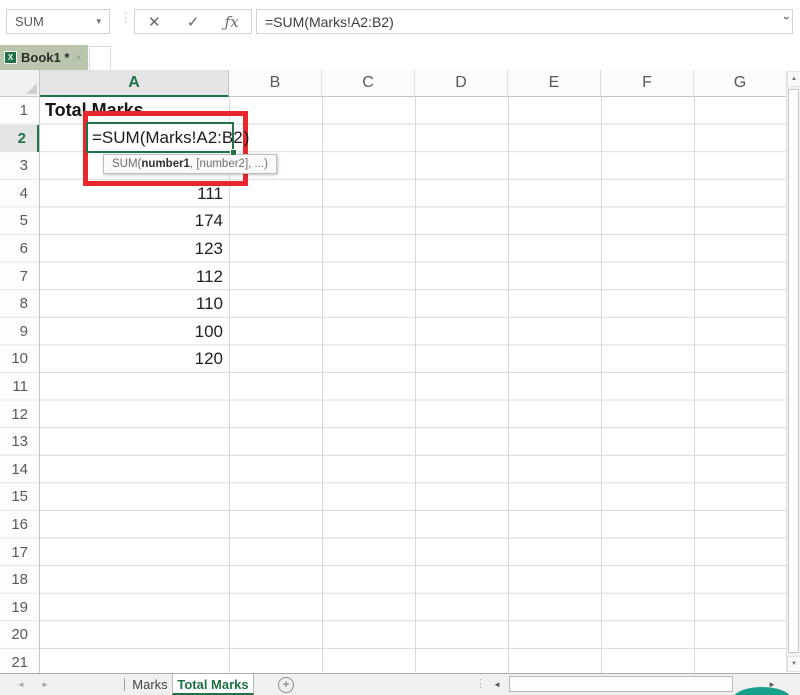  What do you see at coordinates (45, 684) in the screenshot?
I see `sheet-nav-right-icon: ►` at bounding box center [45, 684].